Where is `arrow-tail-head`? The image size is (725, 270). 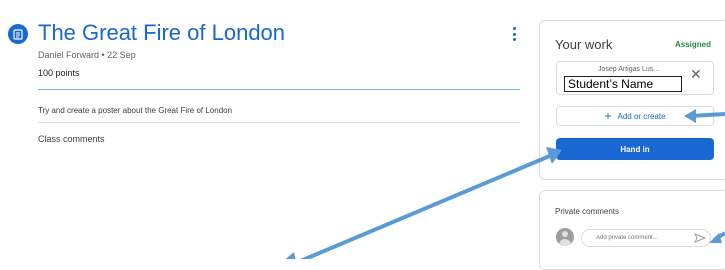
arrow-tail-head is located at coordinates (290, 255).